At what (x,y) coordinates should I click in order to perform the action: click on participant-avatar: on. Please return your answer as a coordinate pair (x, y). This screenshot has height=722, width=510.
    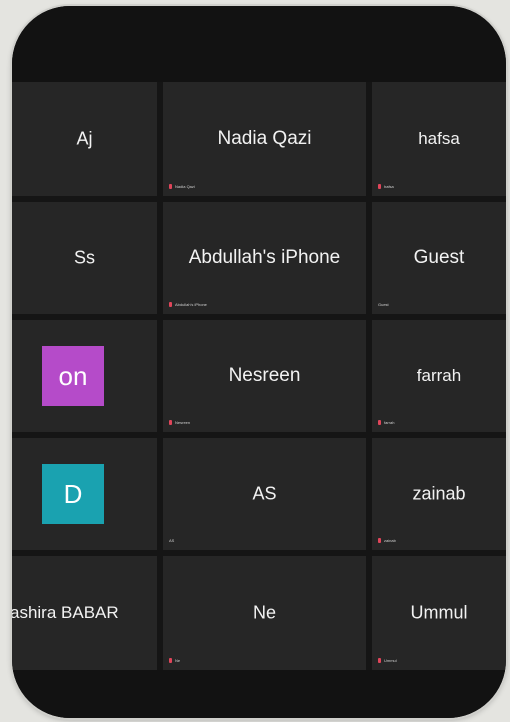
    Looking at the image, I should click on (73, 376).